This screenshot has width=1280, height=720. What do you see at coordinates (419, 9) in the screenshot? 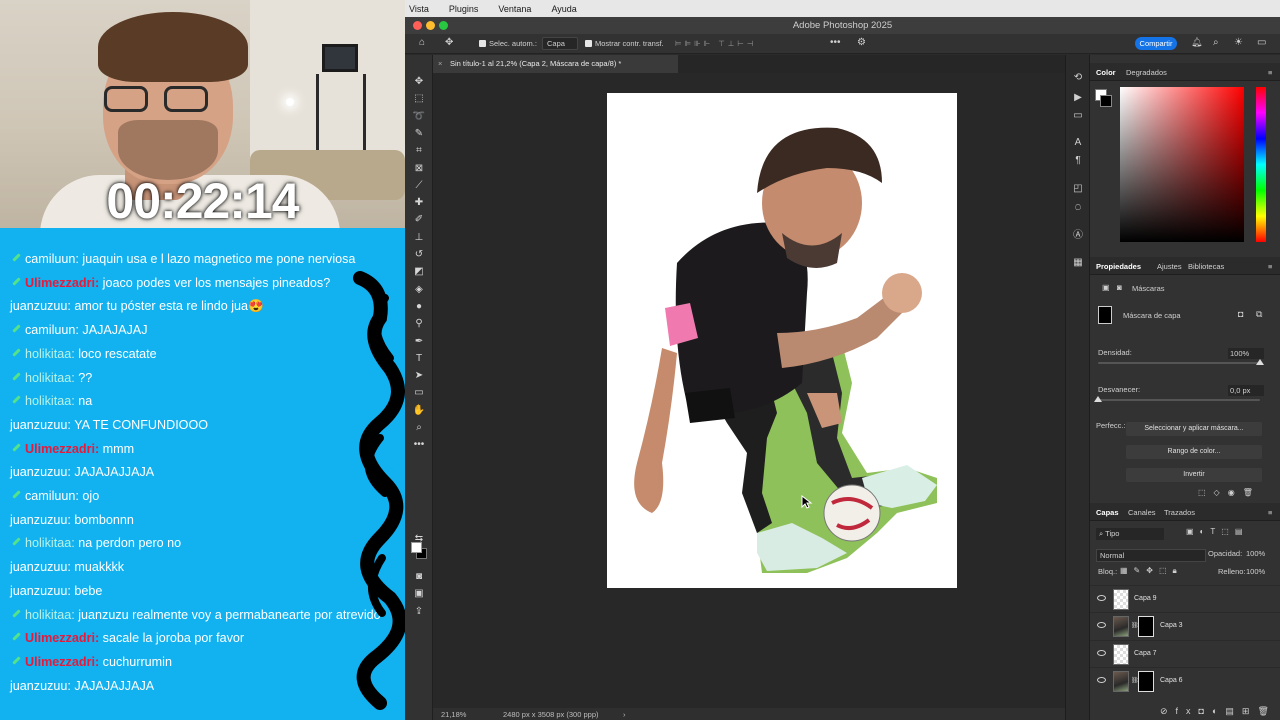
I see `menu-item: Vista` at bounding box center [419, 9].